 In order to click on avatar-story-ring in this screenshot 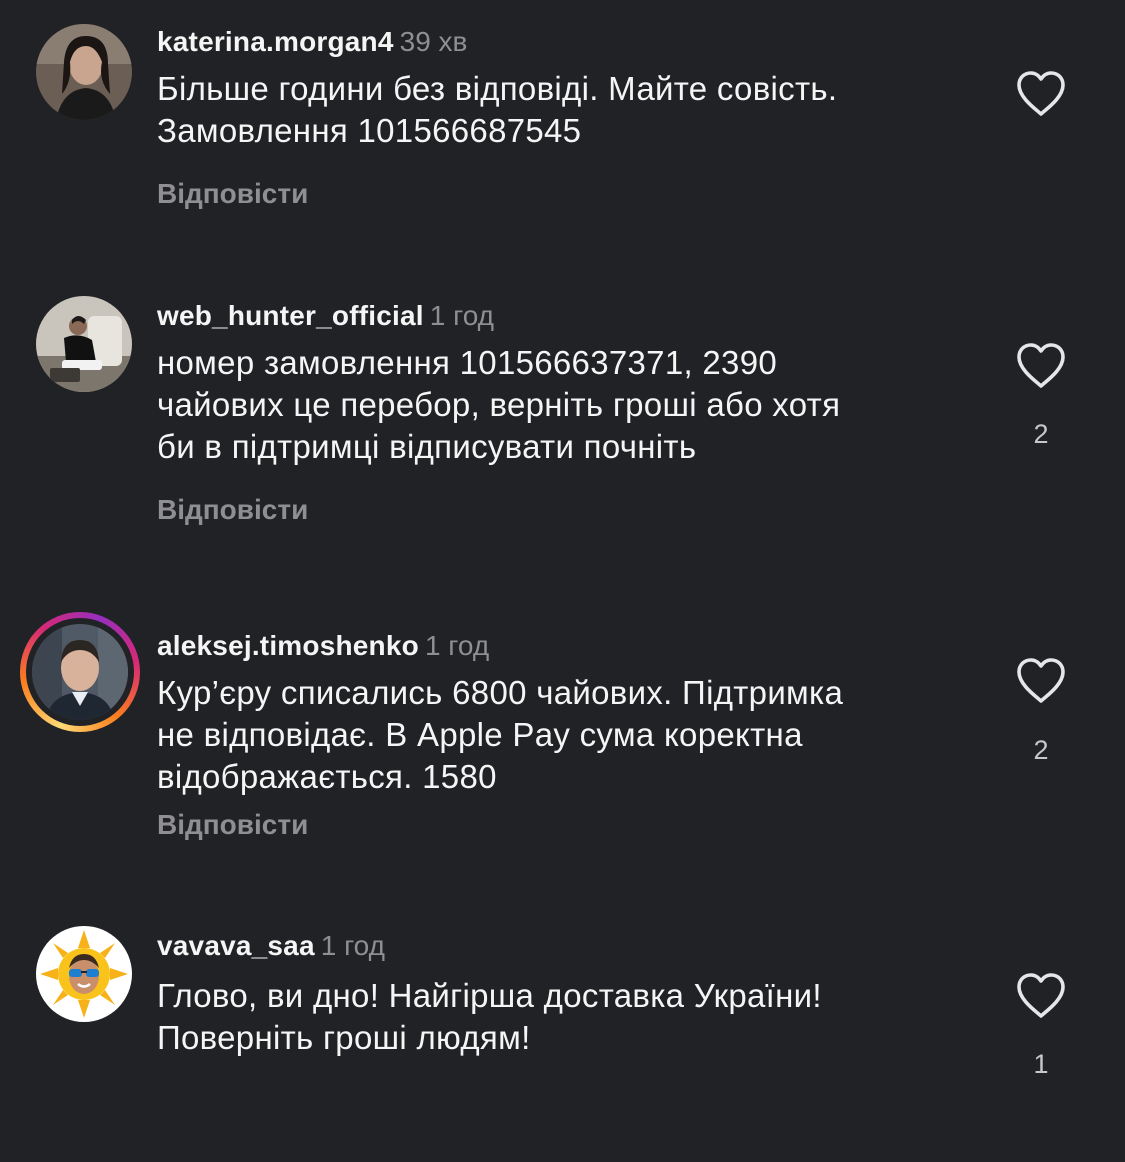, I will do `click(80, 672)`.